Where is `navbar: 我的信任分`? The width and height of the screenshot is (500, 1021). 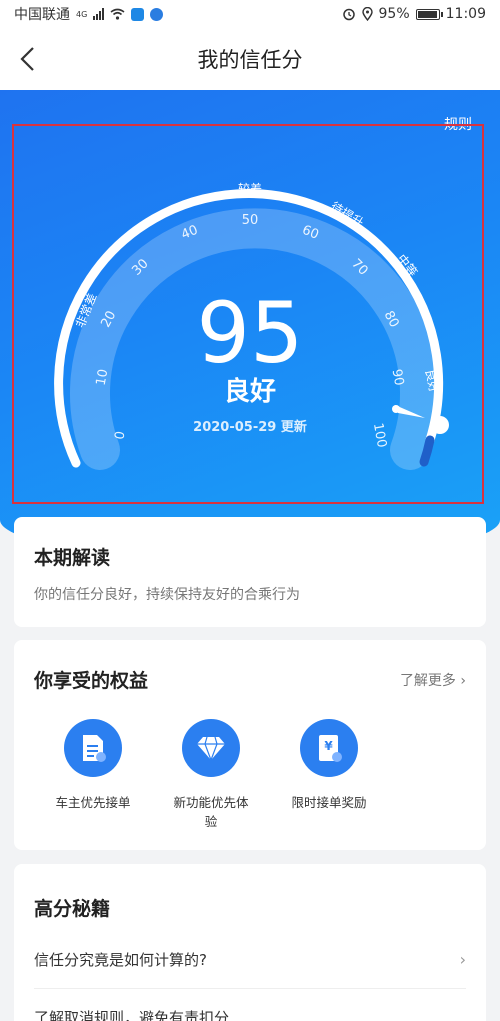 navbar: 我的信任分 is located at coordinates (250, 59).